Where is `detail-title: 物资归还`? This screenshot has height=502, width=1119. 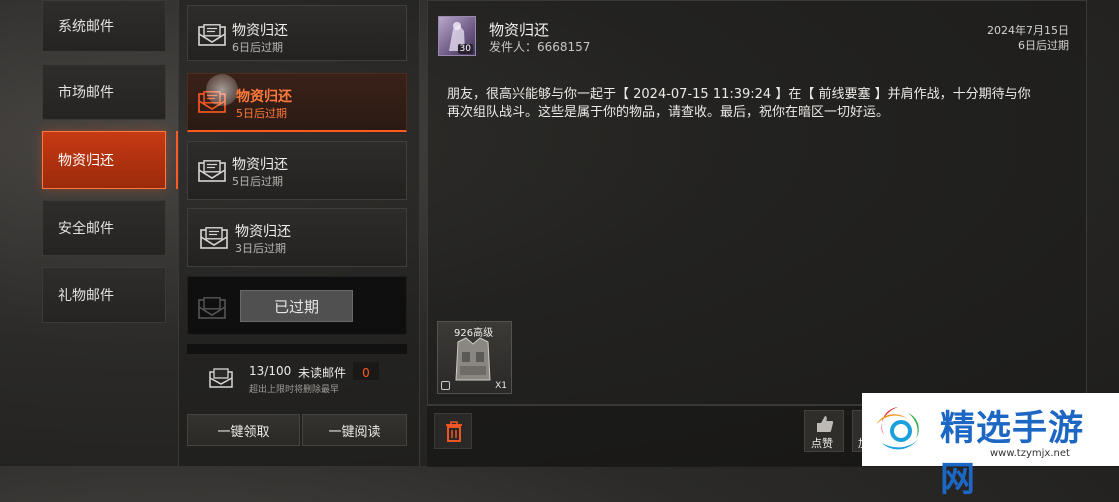 detail-title: 物资归还 is located at coordinates (519, 30).